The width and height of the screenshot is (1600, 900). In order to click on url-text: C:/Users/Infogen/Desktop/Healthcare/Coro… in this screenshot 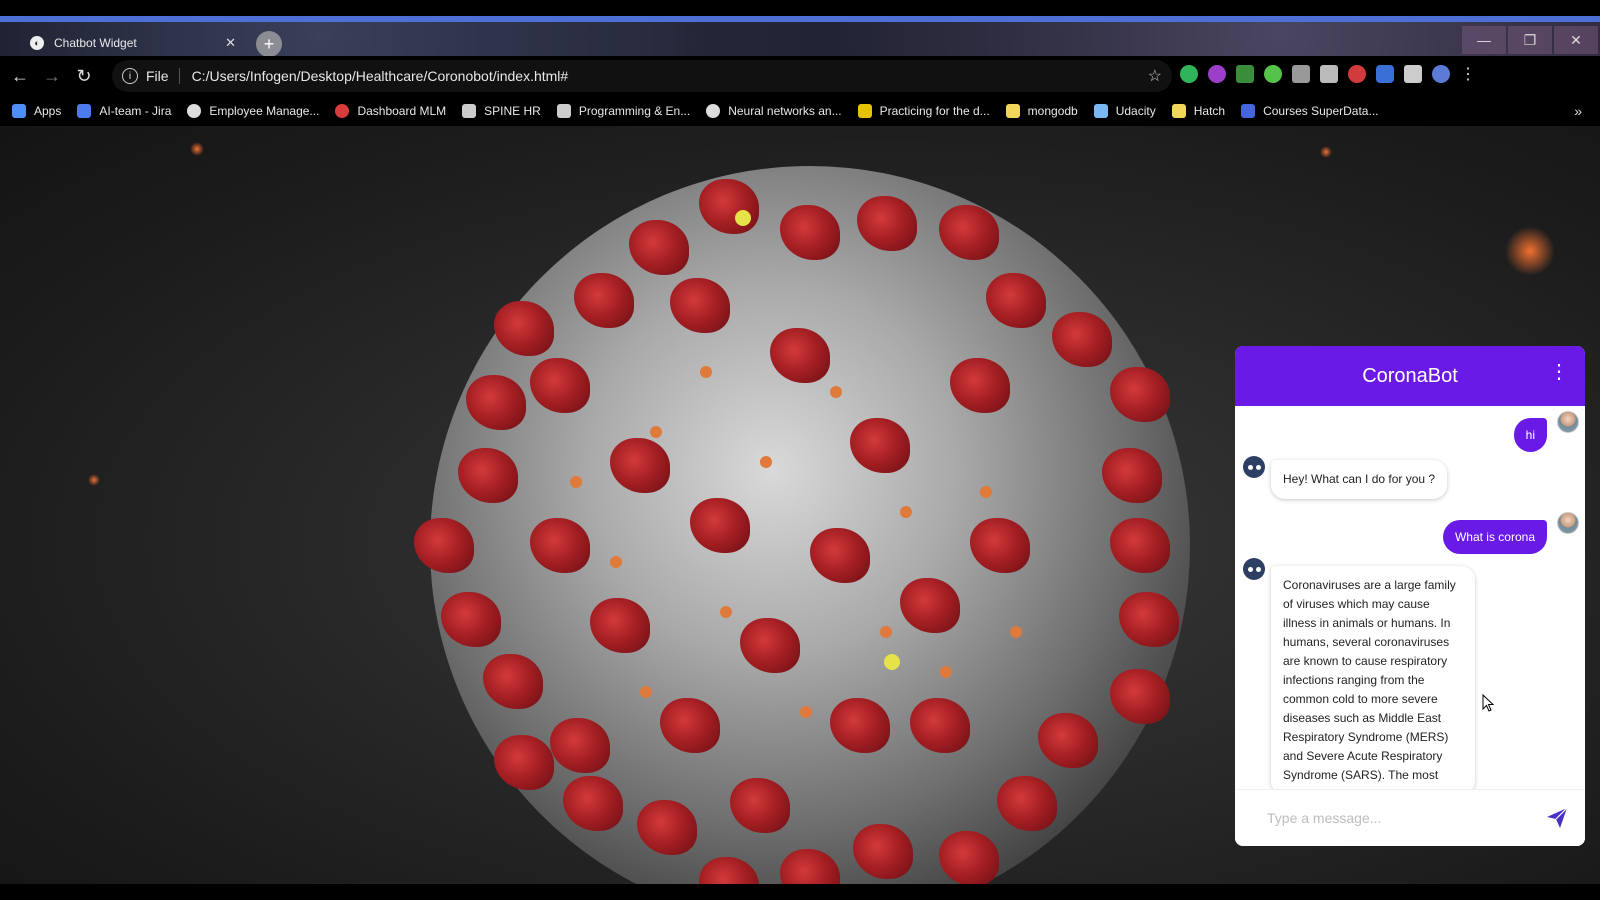, I will do `click(380, 76)`.